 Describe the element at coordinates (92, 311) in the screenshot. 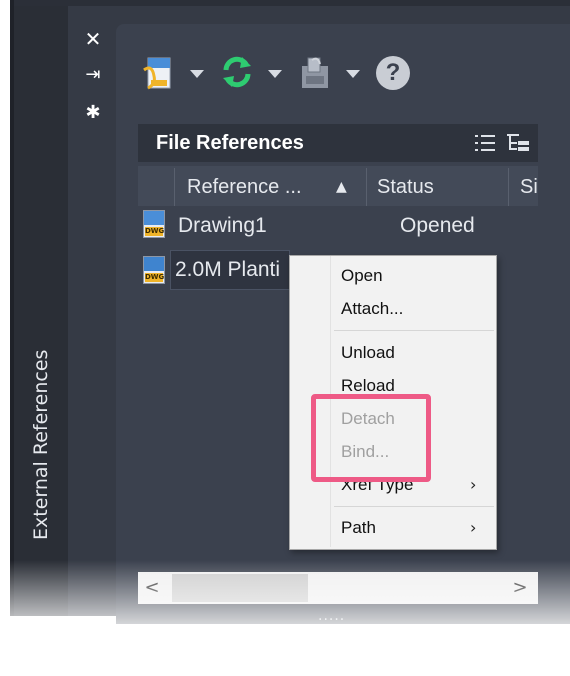

I see `palette-tool-column` at that location.